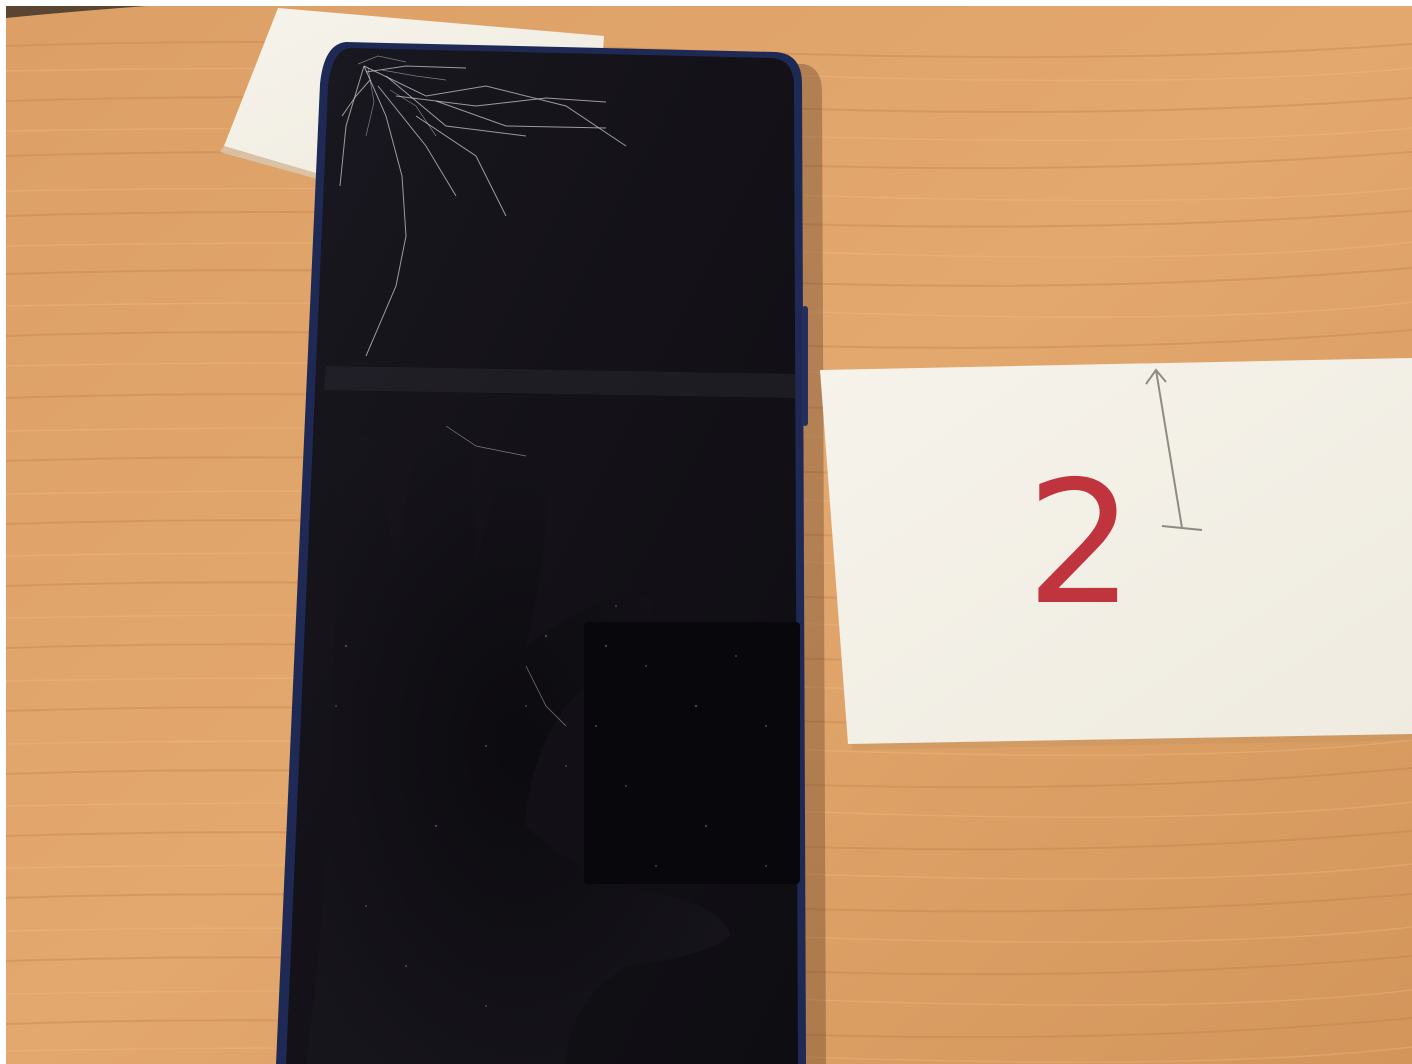 This screenshot has width=1412, height=1064. Describe the element at coordinates (692, 753) in the screenshot. I see `object-reflection` at that location.